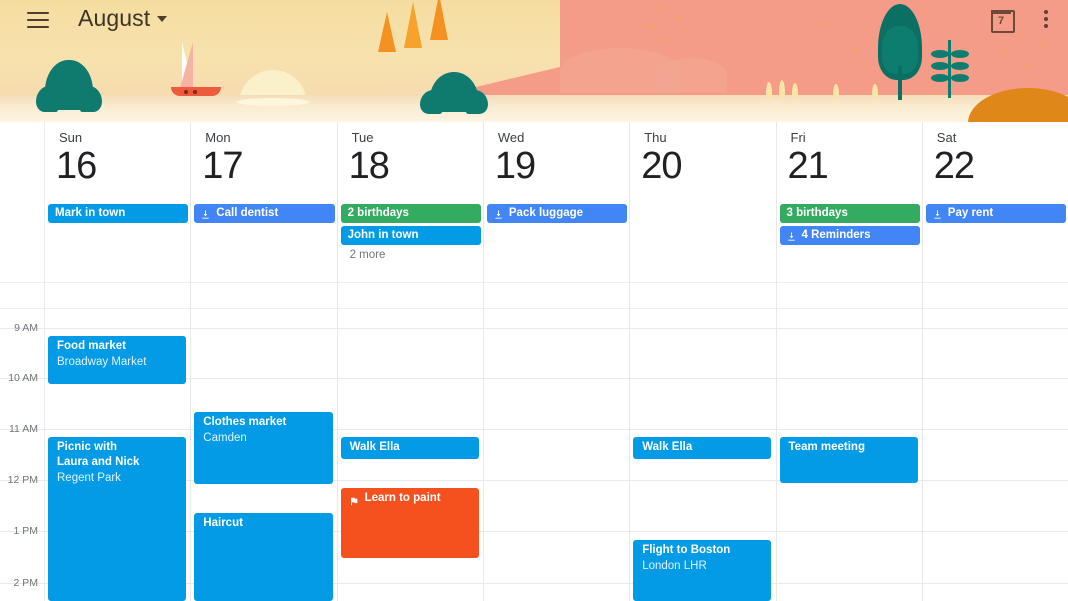  Describe the element at coordinates (23, 378) in the screenshot. I see `time-label: 10 AM` at that location.